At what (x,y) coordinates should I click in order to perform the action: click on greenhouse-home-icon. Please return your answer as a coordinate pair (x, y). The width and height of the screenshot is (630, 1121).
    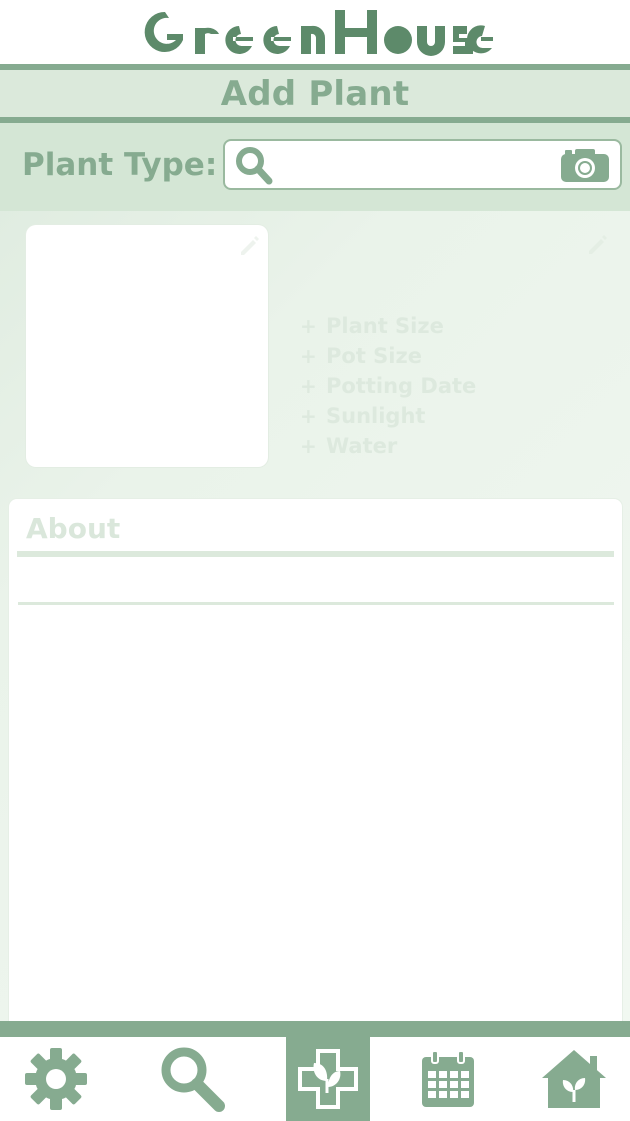
    Looking at the image, I should click on (574, 1079).